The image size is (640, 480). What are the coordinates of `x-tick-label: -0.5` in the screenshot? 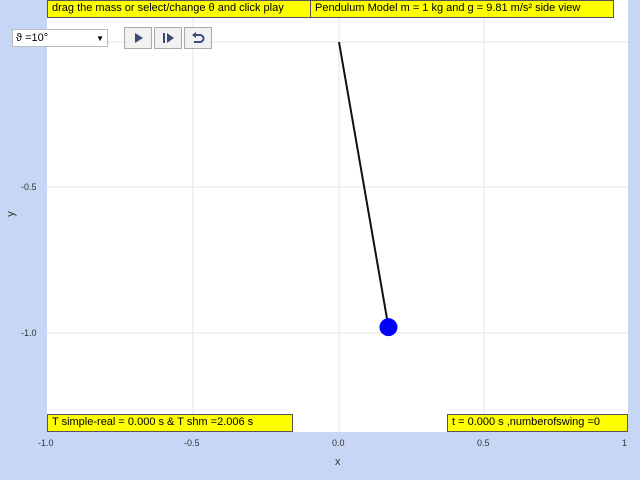 It's located at (192, 443).